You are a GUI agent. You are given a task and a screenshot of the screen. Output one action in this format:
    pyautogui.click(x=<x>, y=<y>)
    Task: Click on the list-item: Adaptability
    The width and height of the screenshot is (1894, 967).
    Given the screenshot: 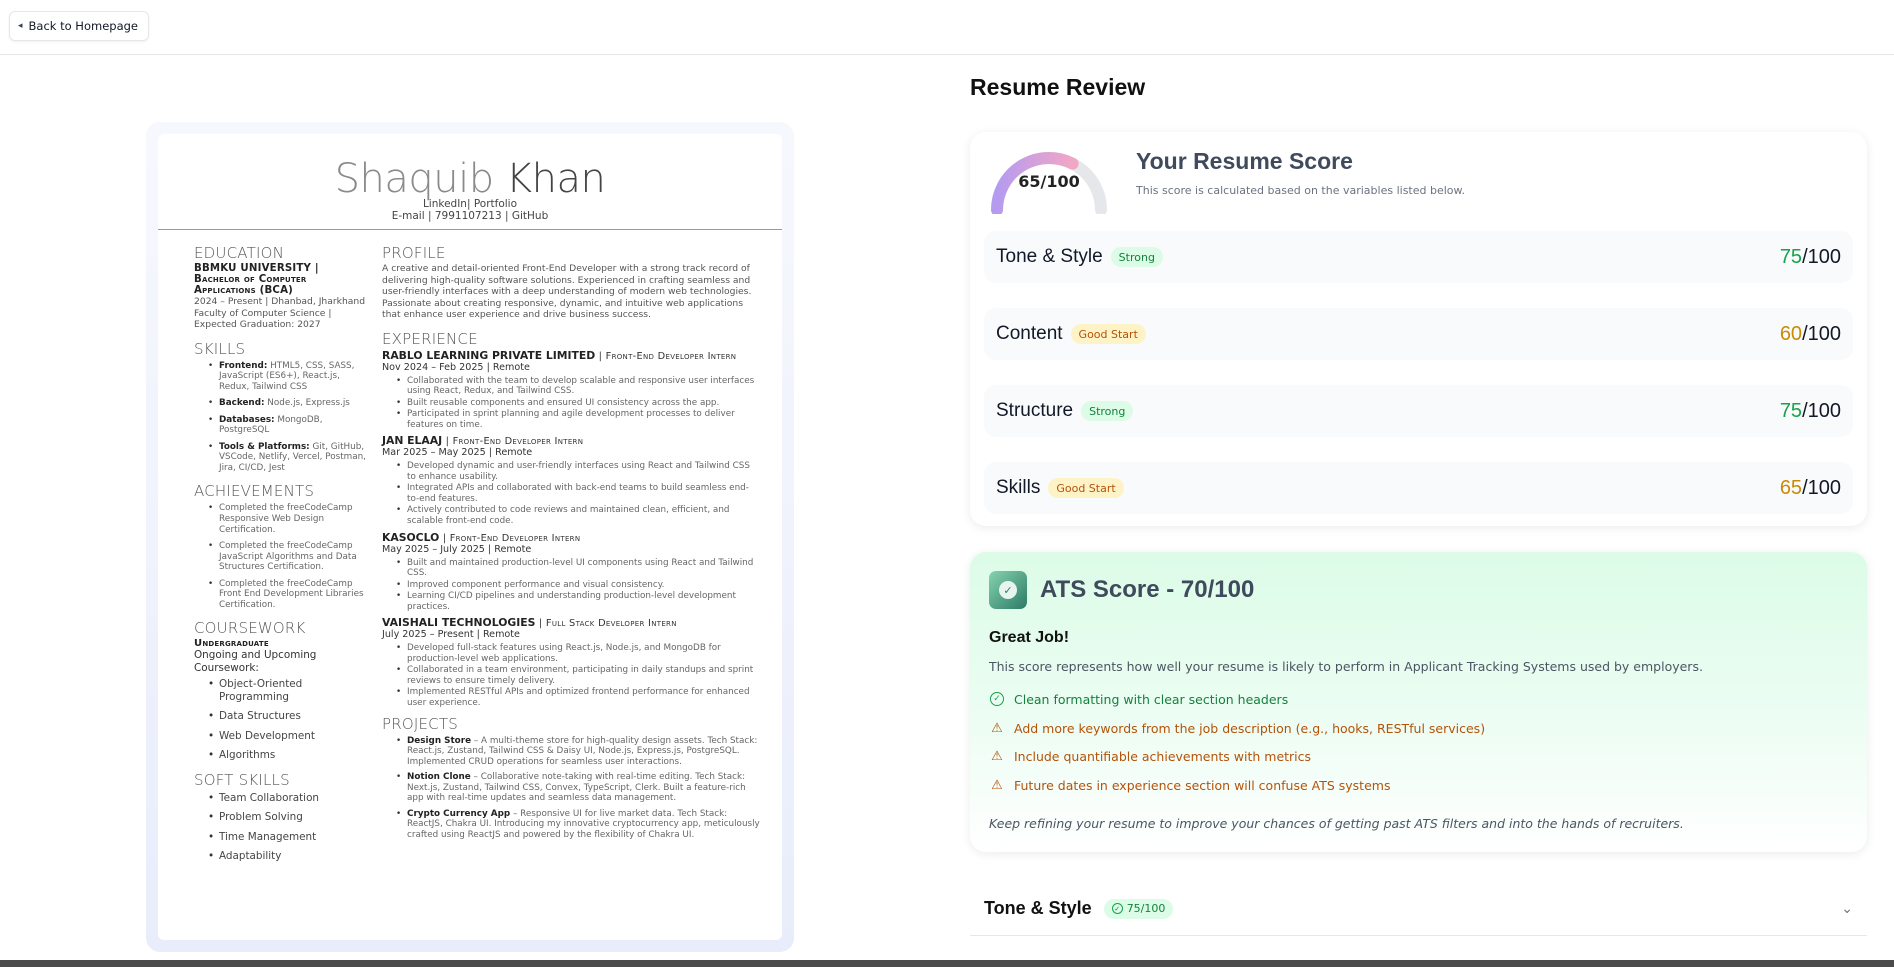 What is the action you would take?
    pyautogui.click(x=283, y=856)
    